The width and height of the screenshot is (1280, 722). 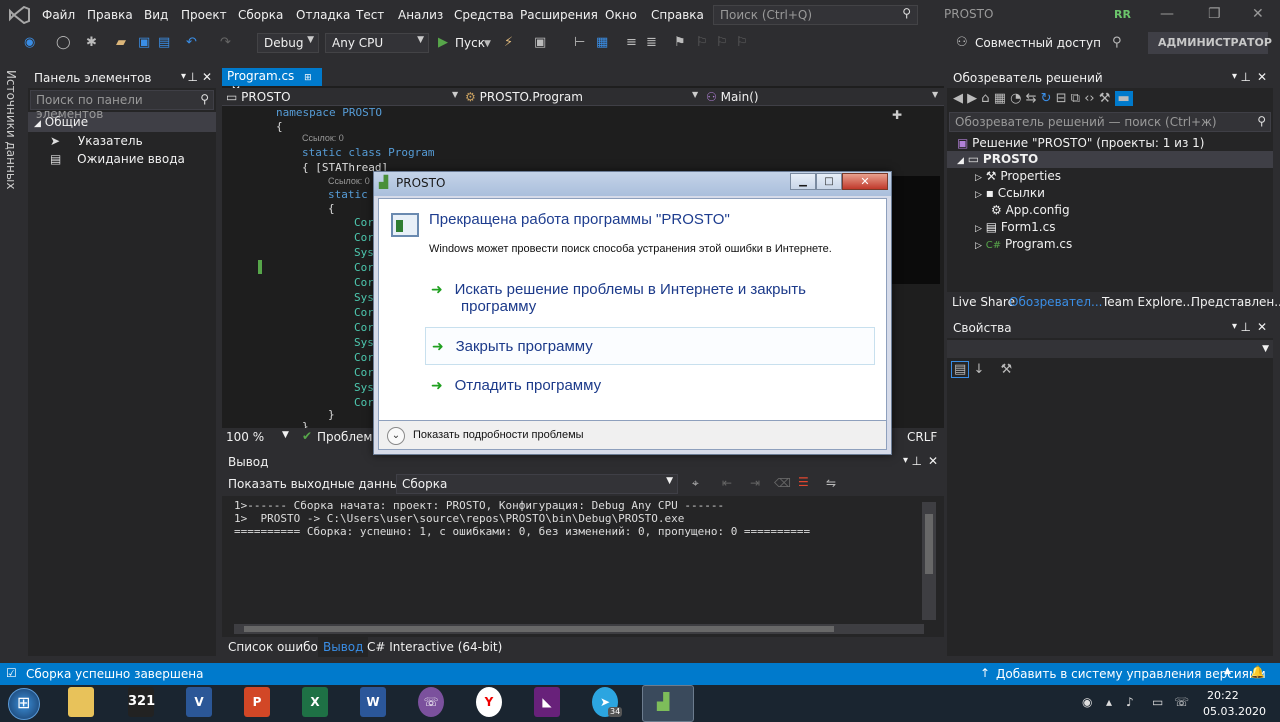 What do you see at coordinates (164, 42) in the screenshot?
I see `save-all-icon: ▤` at bounding box center [164, 42].